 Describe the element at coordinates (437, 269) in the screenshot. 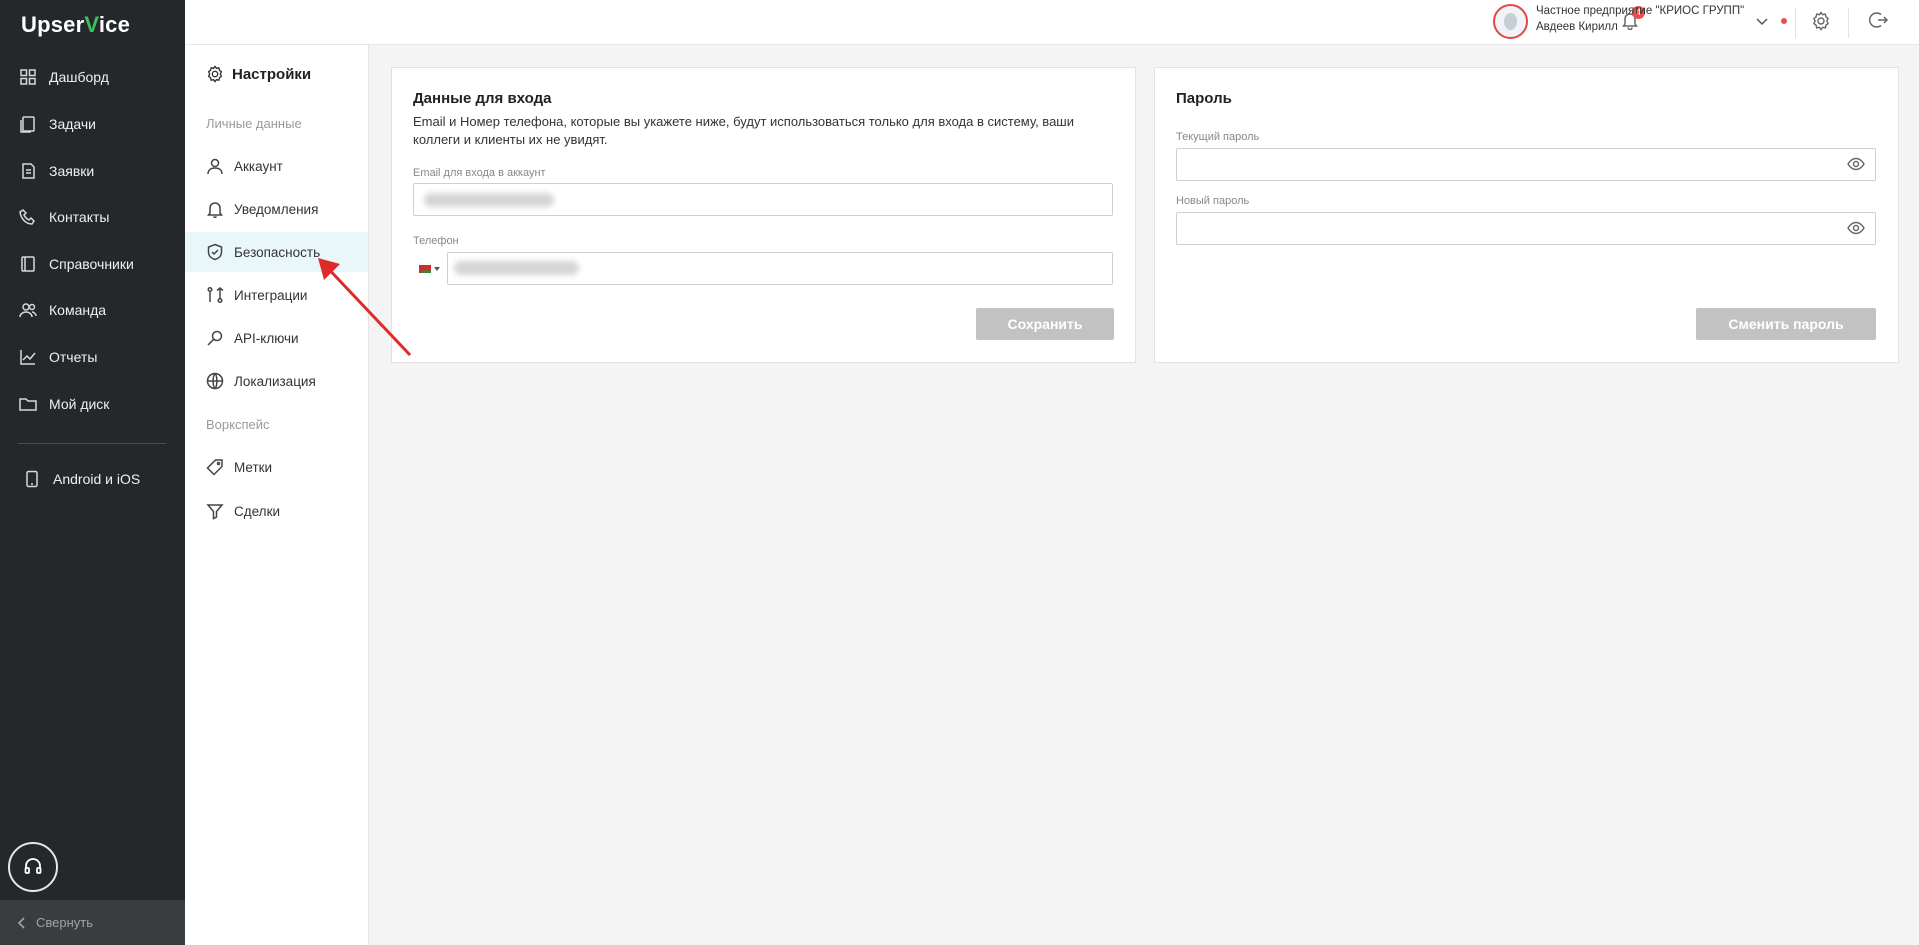

I see `caret-down-icon` at that location.